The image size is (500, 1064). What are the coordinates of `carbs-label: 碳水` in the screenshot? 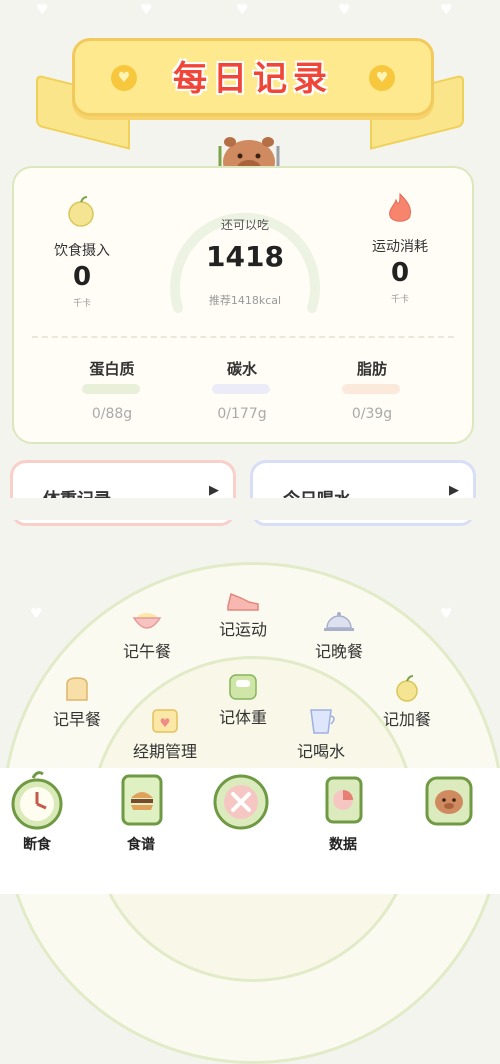 It's located at (241, 369).